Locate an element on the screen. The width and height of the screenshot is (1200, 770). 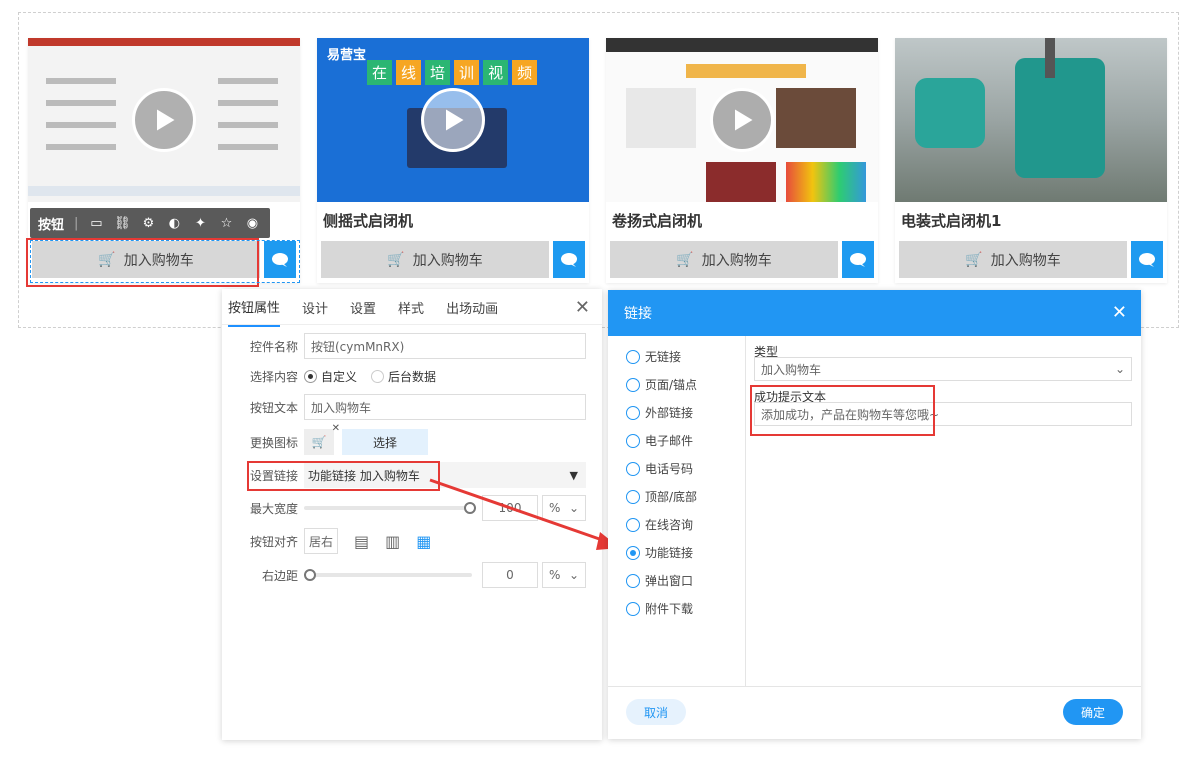
link-option-phone: 电话号码 is located at coordinates (659, 468).